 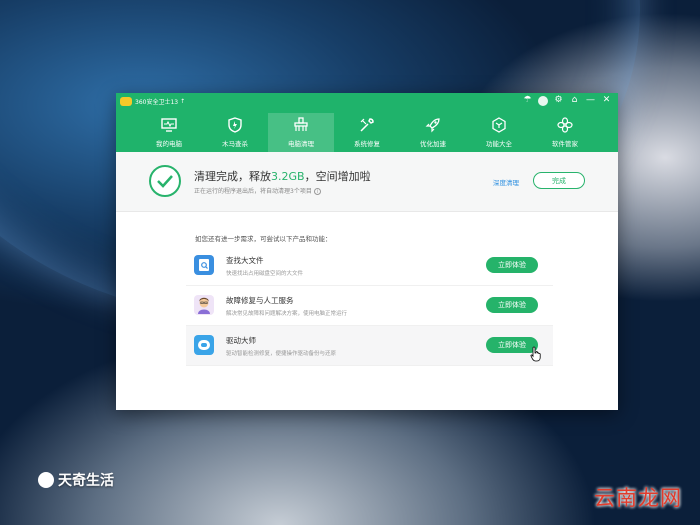 I want to click on info-icon: i, so click(x=317, y=191).